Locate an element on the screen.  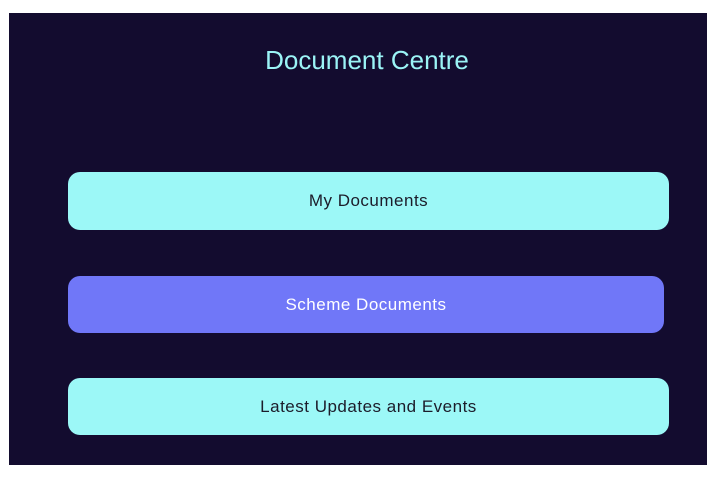
page-title: Document Centre is located at coordinates (367, 60).